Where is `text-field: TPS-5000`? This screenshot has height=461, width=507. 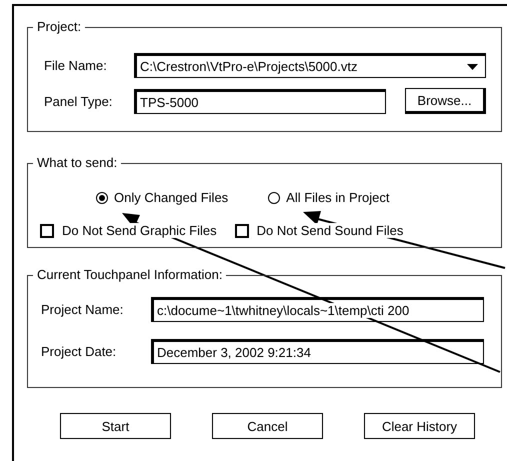 text-field: TPS-5000 is located at coordinates (260, 101).